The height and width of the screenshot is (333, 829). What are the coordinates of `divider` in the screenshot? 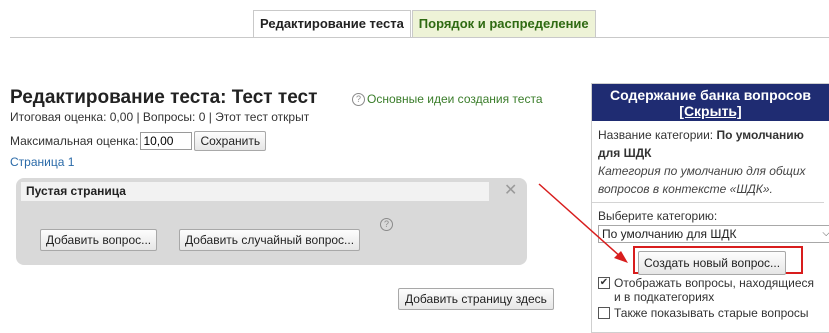 It's located at (708, 202).